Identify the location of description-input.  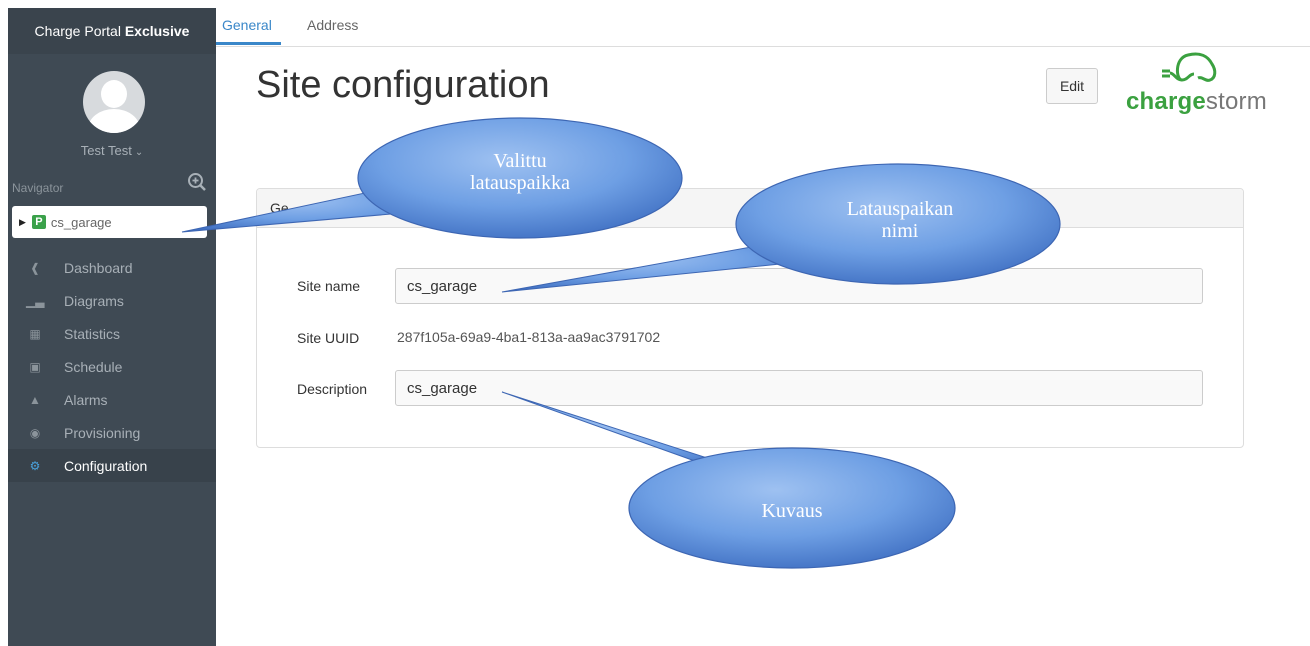
(799, 388).